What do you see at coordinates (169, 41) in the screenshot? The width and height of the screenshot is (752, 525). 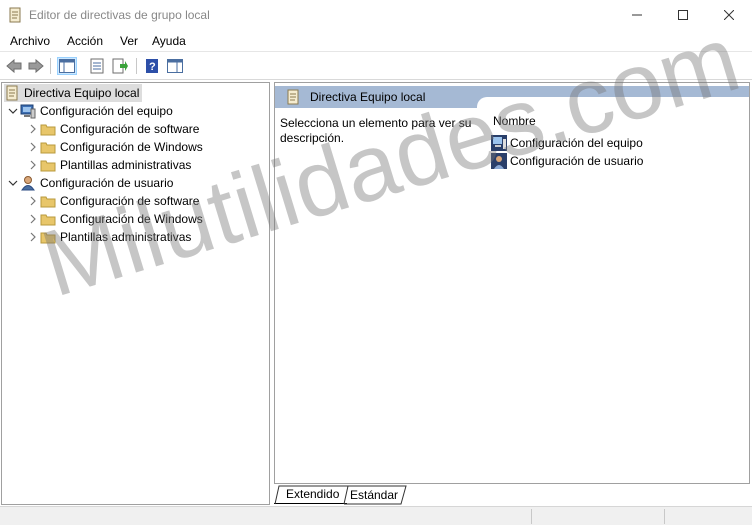 I see `menu-ayuda: Ayuda` at bounding box center [169, 41].